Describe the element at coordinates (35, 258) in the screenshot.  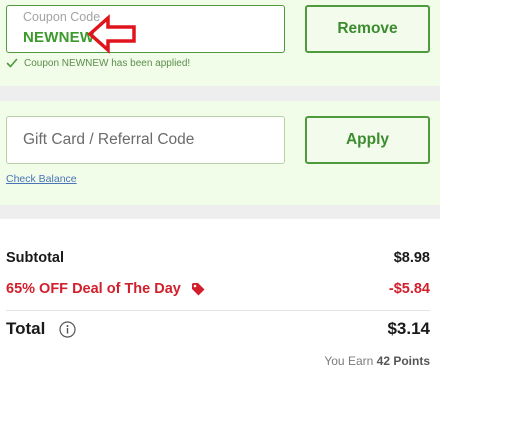
I see `subtotal-label: Subtotal` at that location.